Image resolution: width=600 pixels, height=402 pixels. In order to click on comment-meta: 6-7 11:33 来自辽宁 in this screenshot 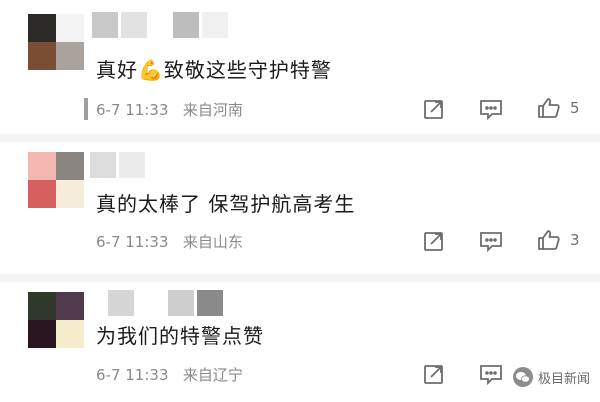, I will do `click(169, 374)`.